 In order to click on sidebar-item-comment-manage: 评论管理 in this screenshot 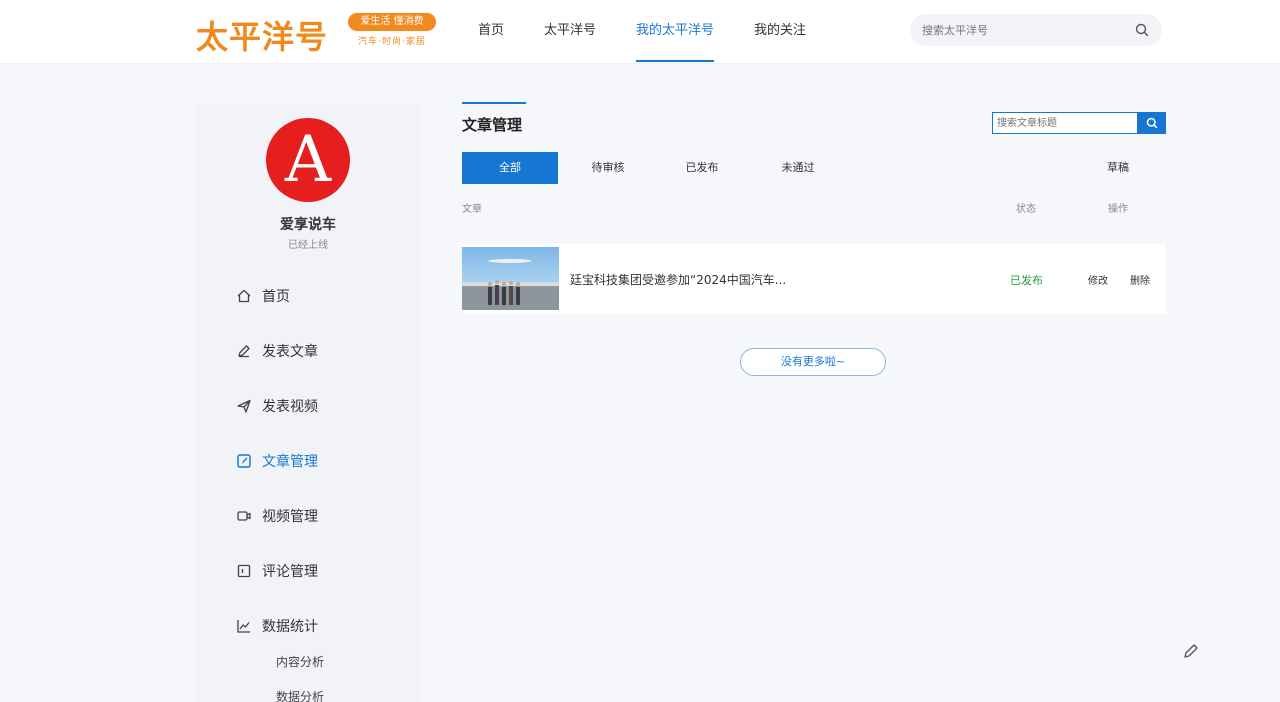, I will do `click(316, 571)`.